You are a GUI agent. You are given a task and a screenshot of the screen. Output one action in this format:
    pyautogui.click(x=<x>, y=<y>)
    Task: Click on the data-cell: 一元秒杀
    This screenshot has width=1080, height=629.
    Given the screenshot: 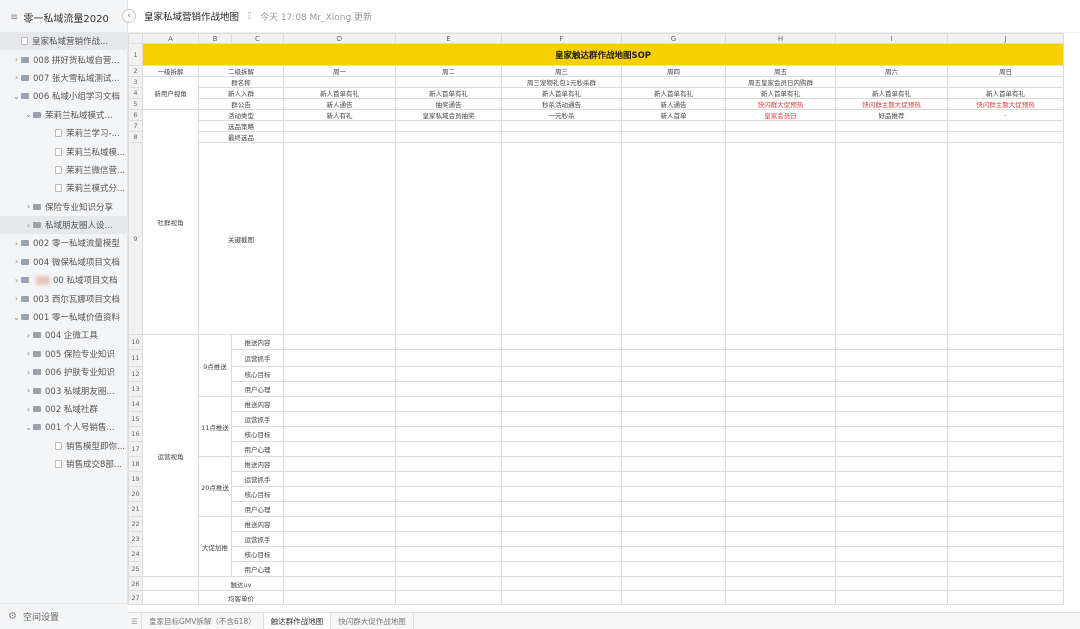 What is the action you would take?
    pyautogui.click(x=561, y=115)
    